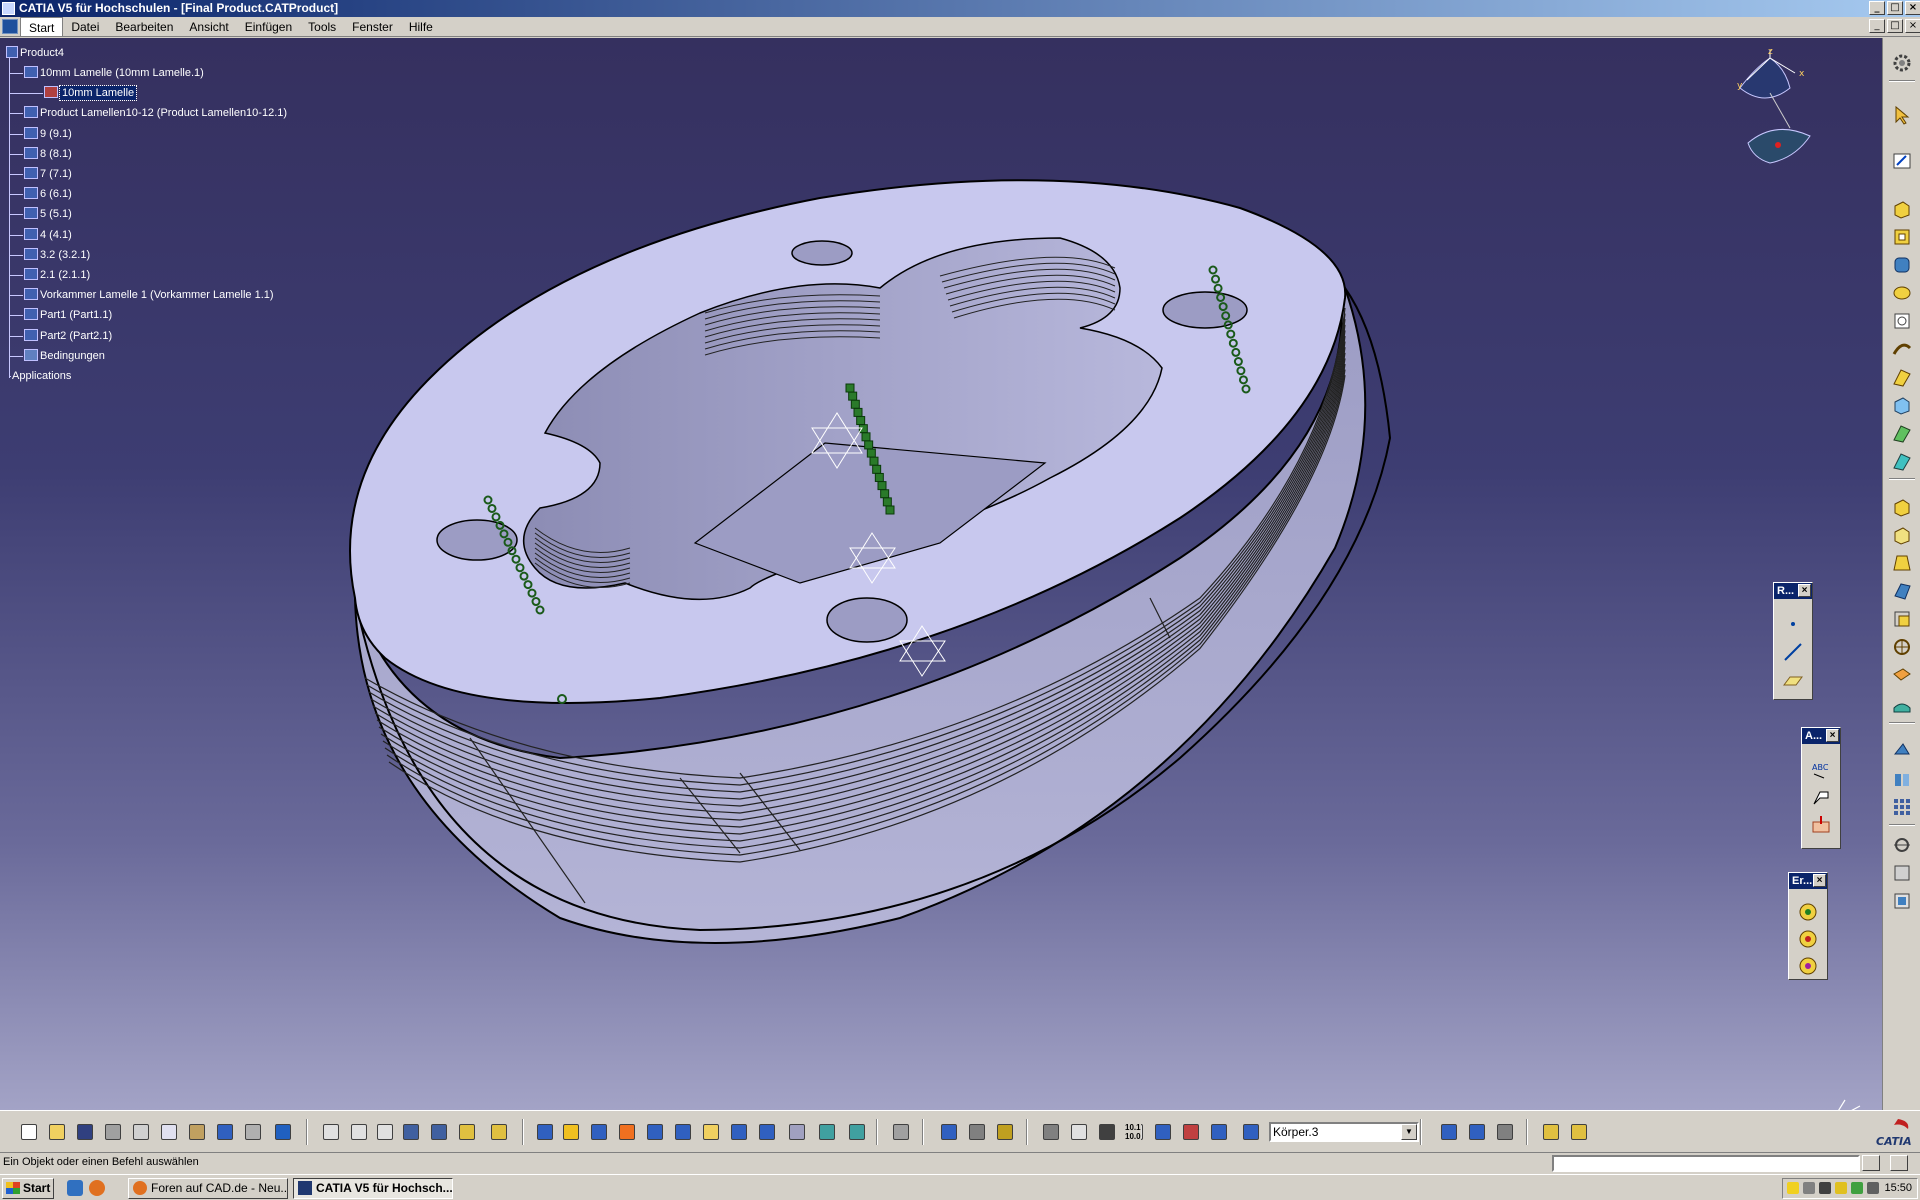 The height and width of the screenshot is (1200, 1920). I want to click on doc-maximize-button: □, so click(1895, 26).